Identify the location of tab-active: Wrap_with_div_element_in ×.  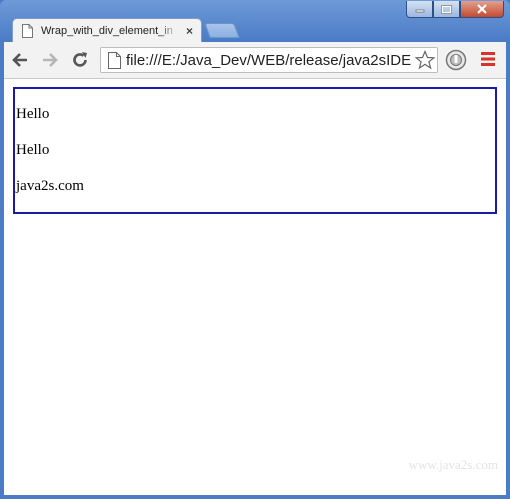
(107, 30).